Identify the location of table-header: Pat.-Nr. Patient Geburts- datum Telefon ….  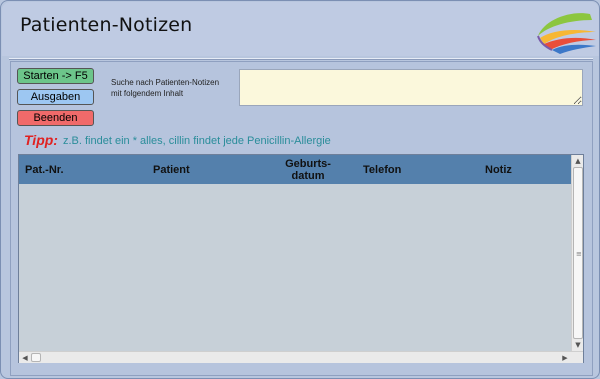
(295, 169).